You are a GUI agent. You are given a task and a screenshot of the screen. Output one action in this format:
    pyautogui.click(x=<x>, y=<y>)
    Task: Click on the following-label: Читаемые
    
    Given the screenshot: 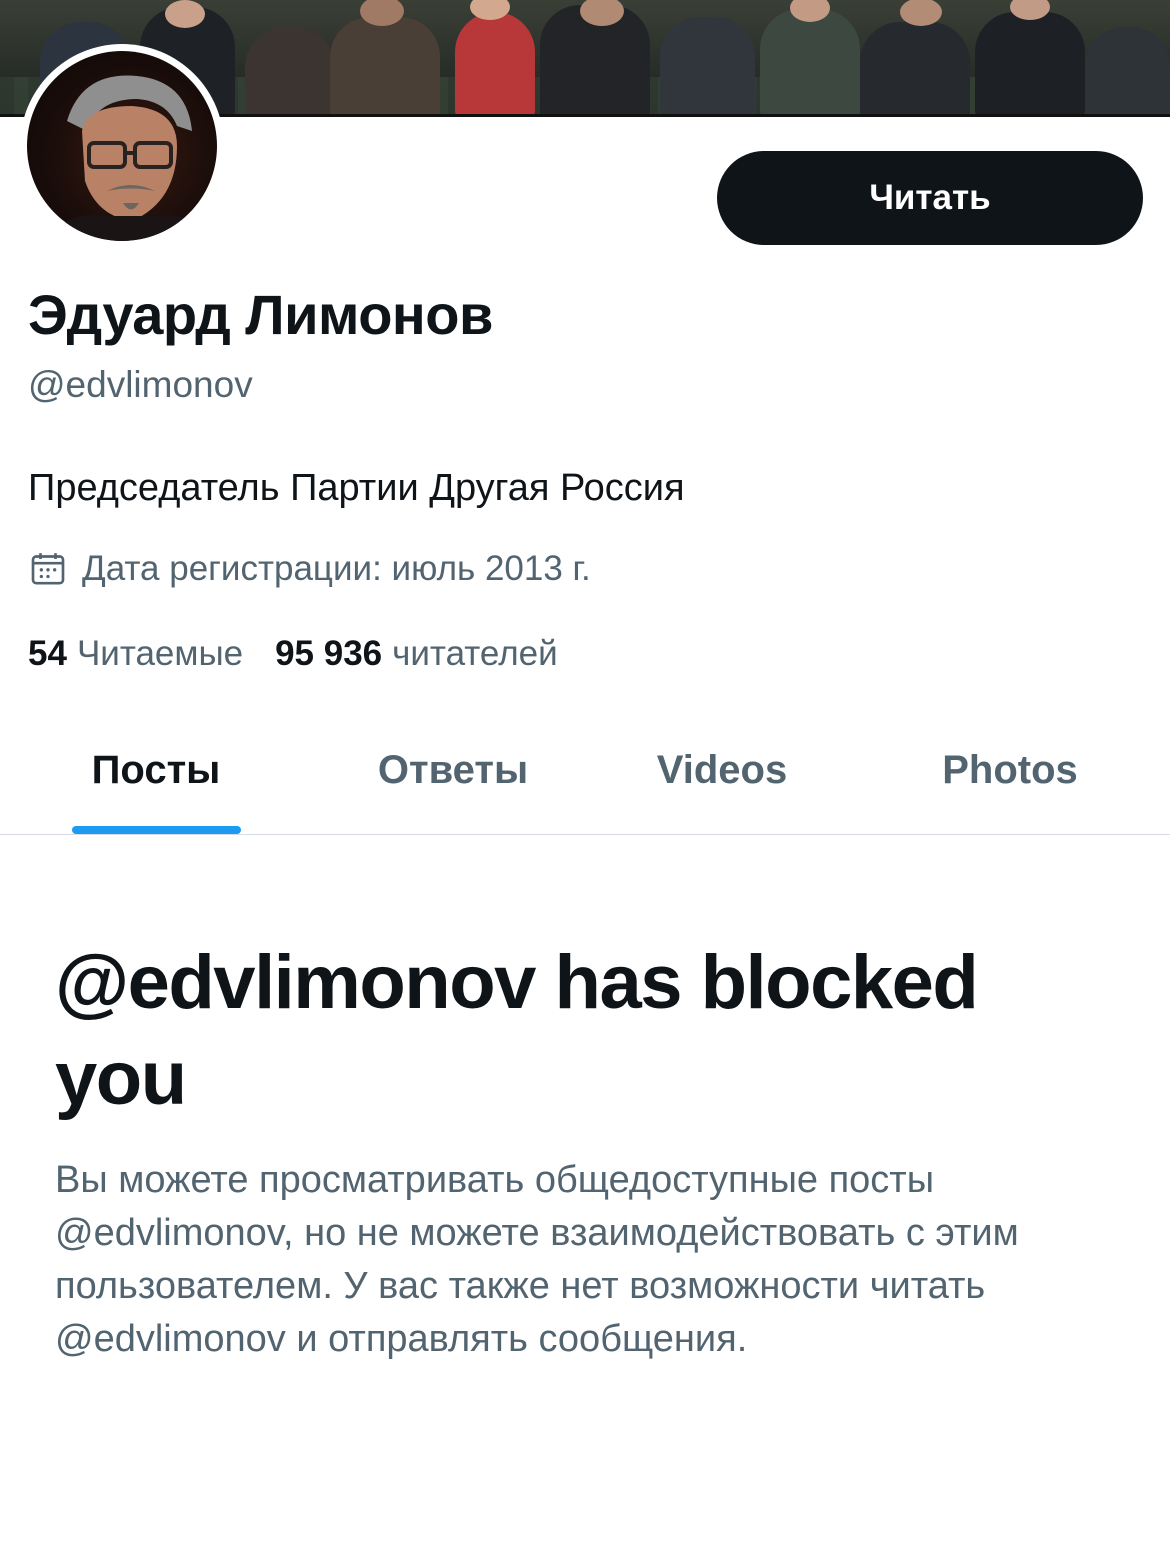 What is the action you would take?
    pyautogui.click(x=160, y=653)
    